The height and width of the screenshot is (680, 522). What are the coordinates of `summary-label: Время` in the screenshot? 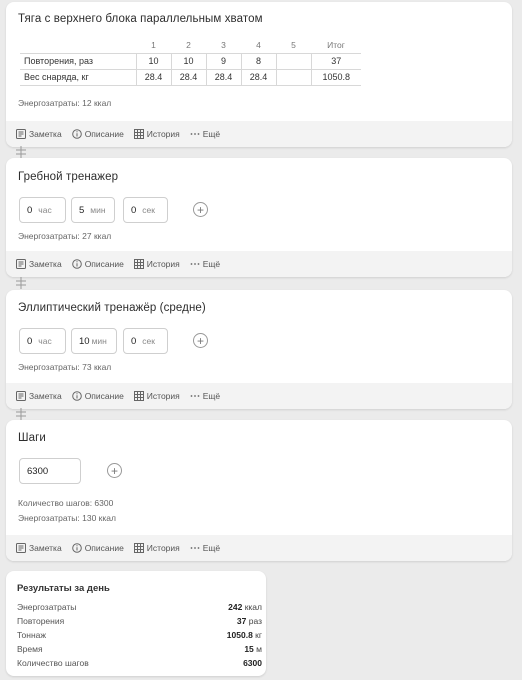 It's located at (30, 649).